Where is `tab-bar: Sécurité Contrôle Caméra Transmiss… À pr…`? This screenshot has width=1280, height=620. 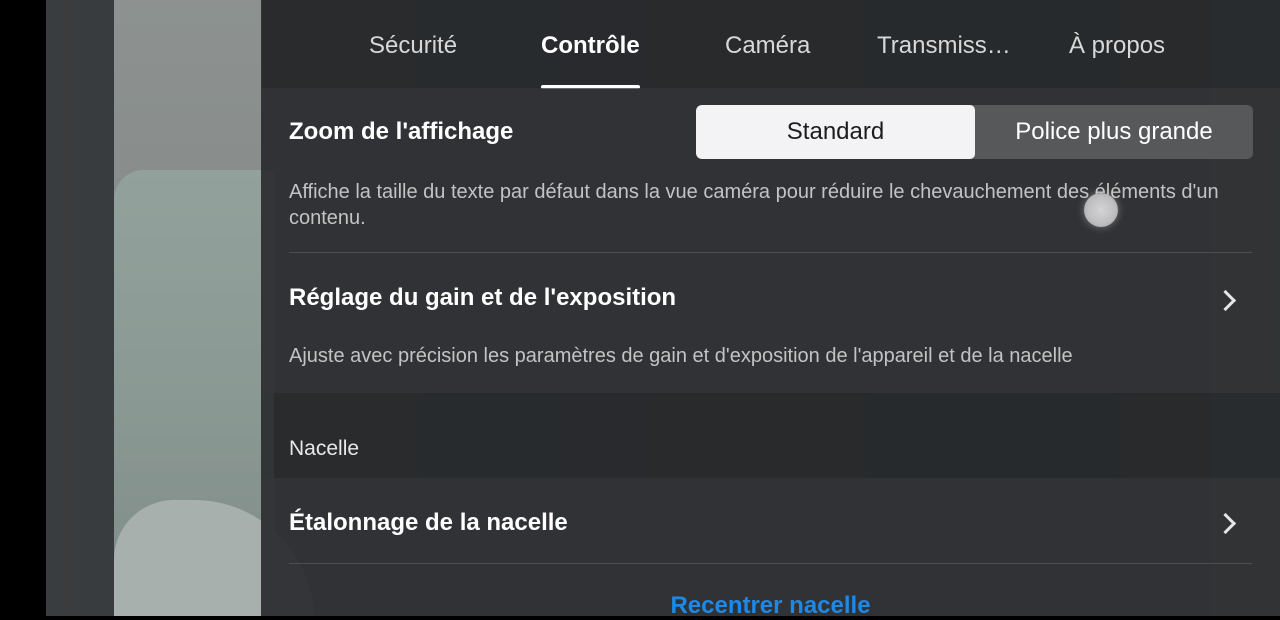
tab-bar: Sécurité Contrôle Caméra Transmiss… À pr… is located at coordinates (770, 44).